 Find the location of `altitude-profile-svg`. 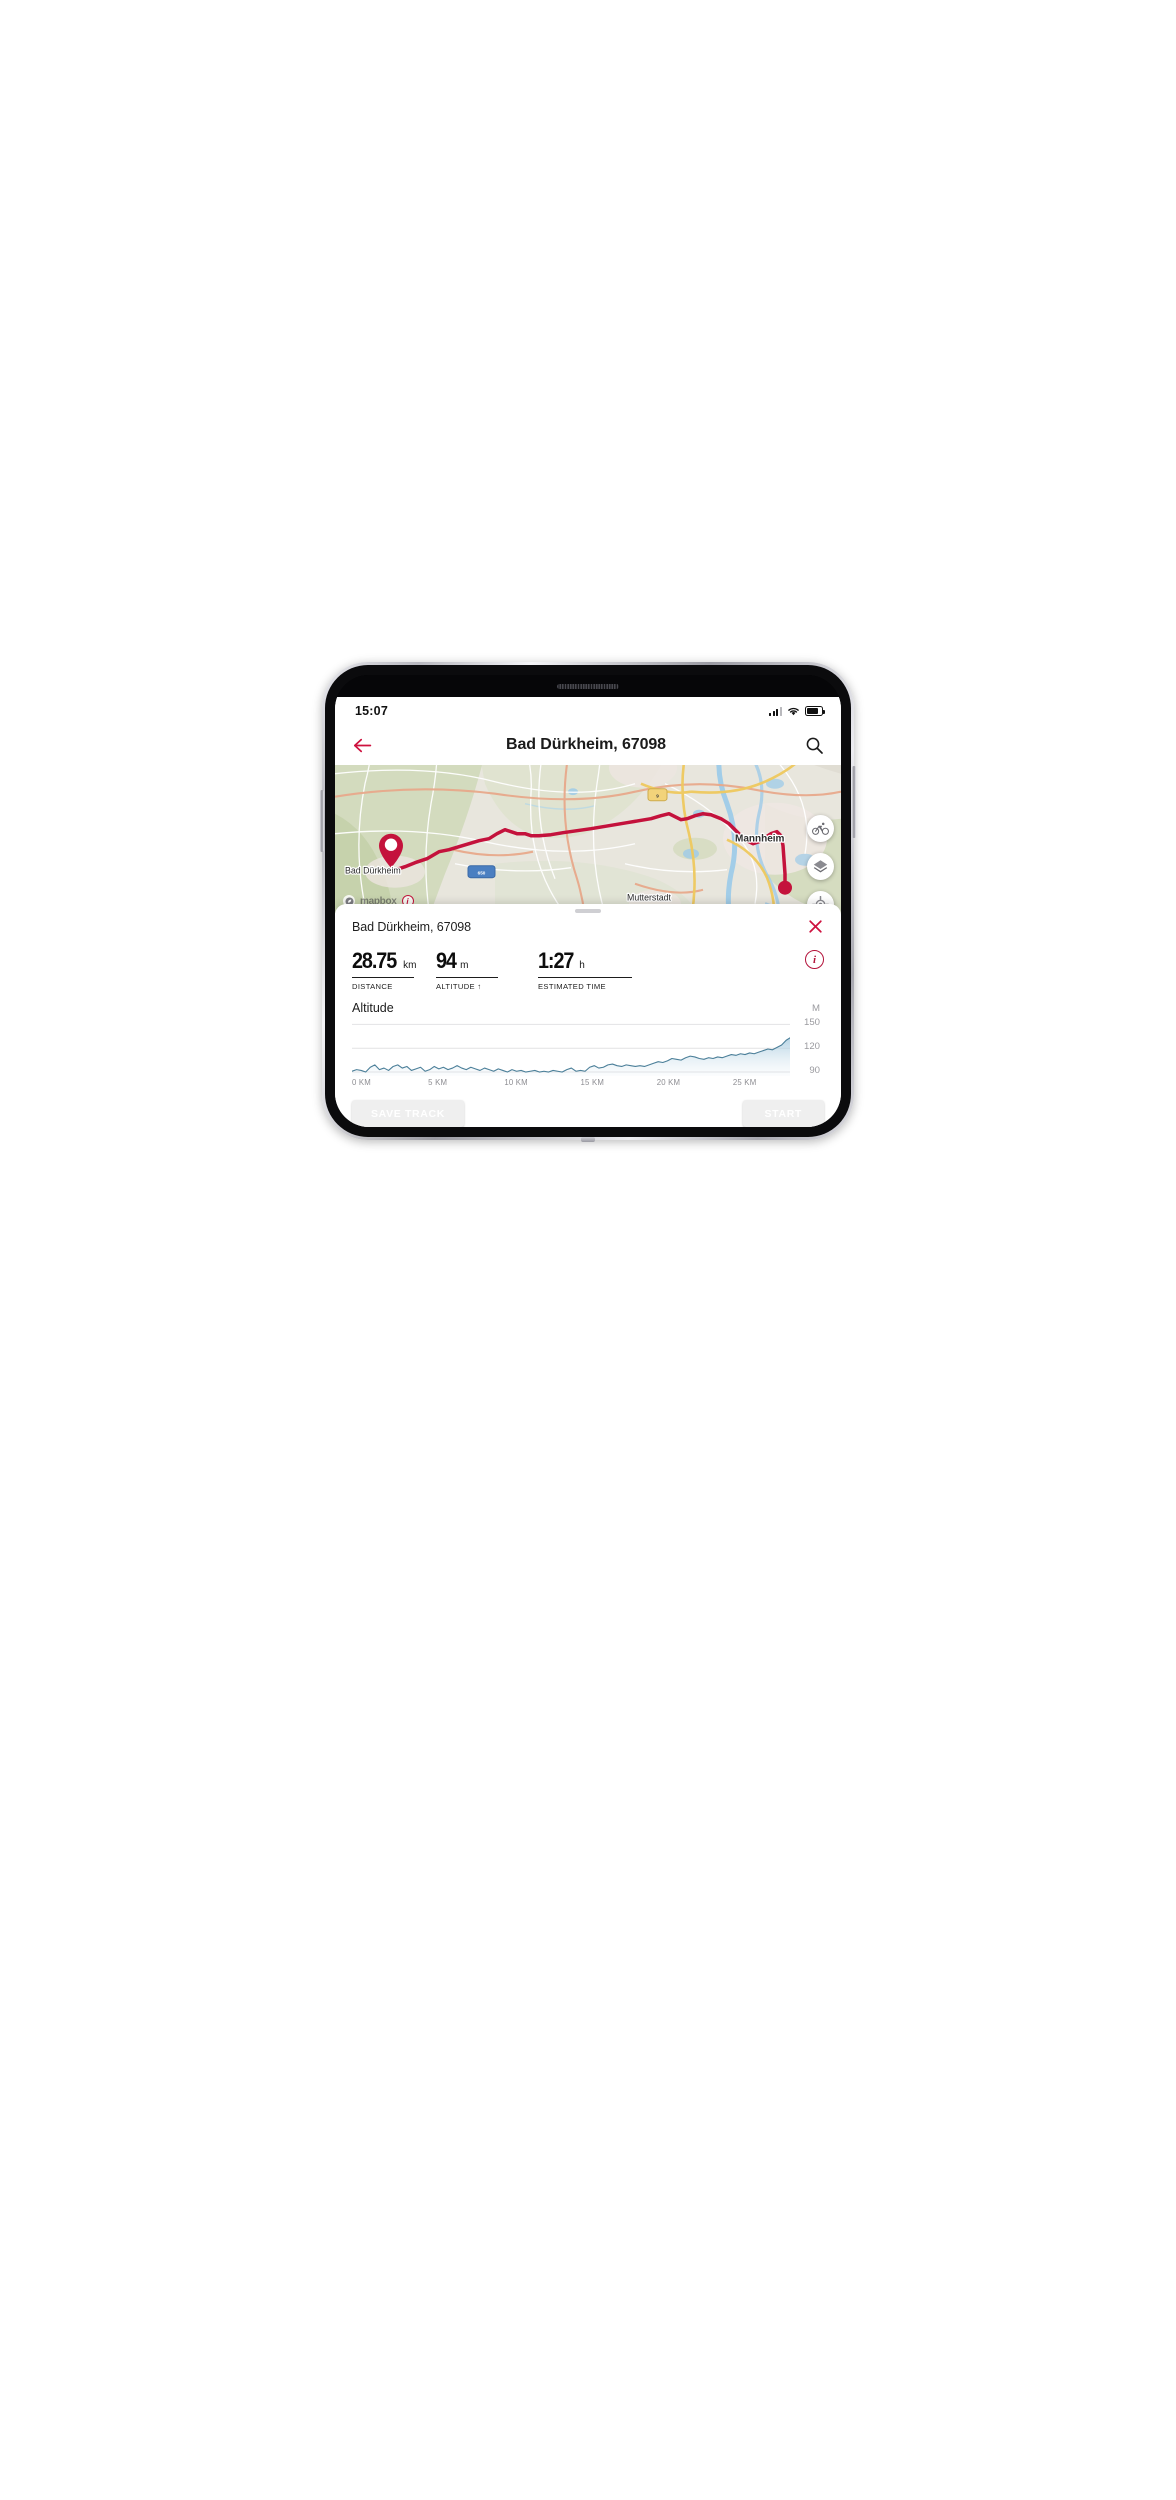

altitude-profile-svg is located at coordinates (571, 1047).